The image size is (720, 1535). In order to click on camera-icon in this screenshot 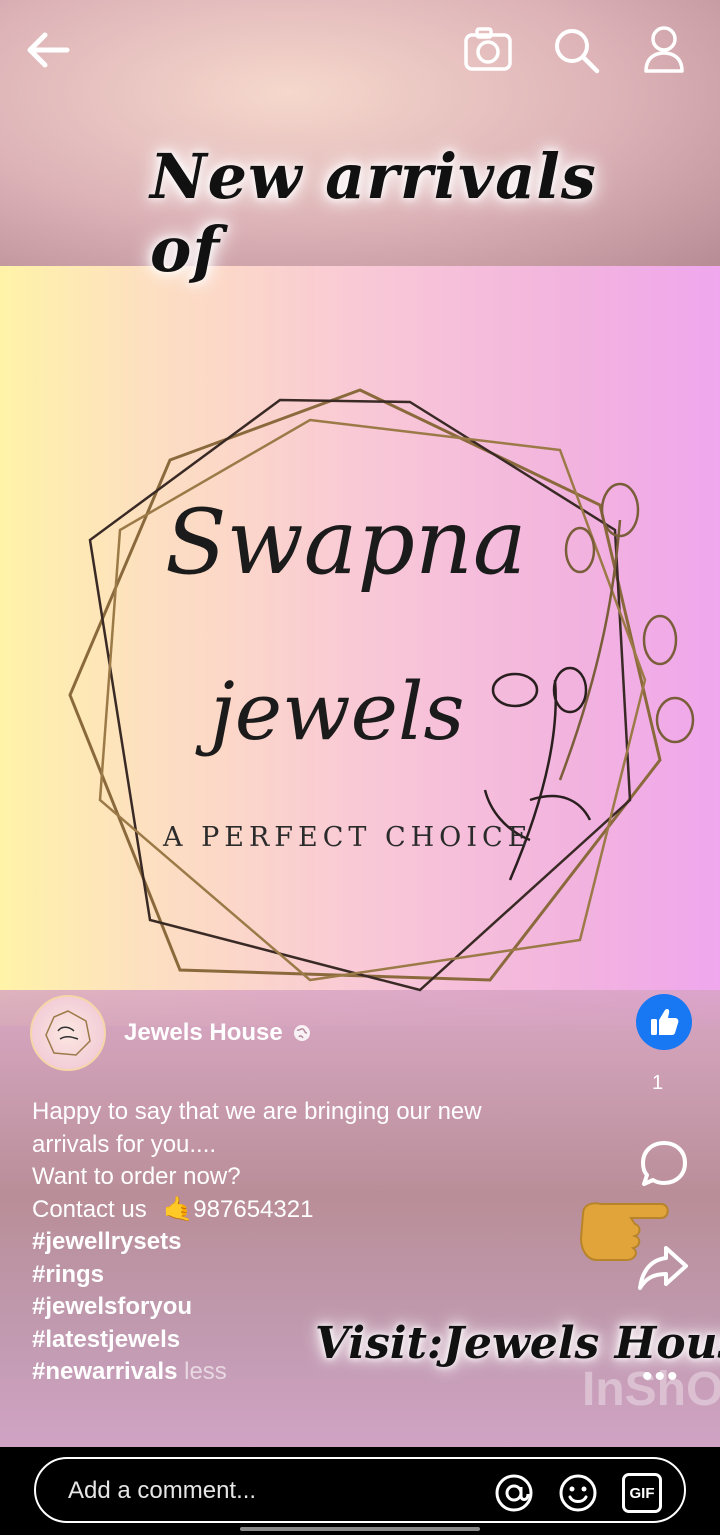, I will do `click(488, 49)`.